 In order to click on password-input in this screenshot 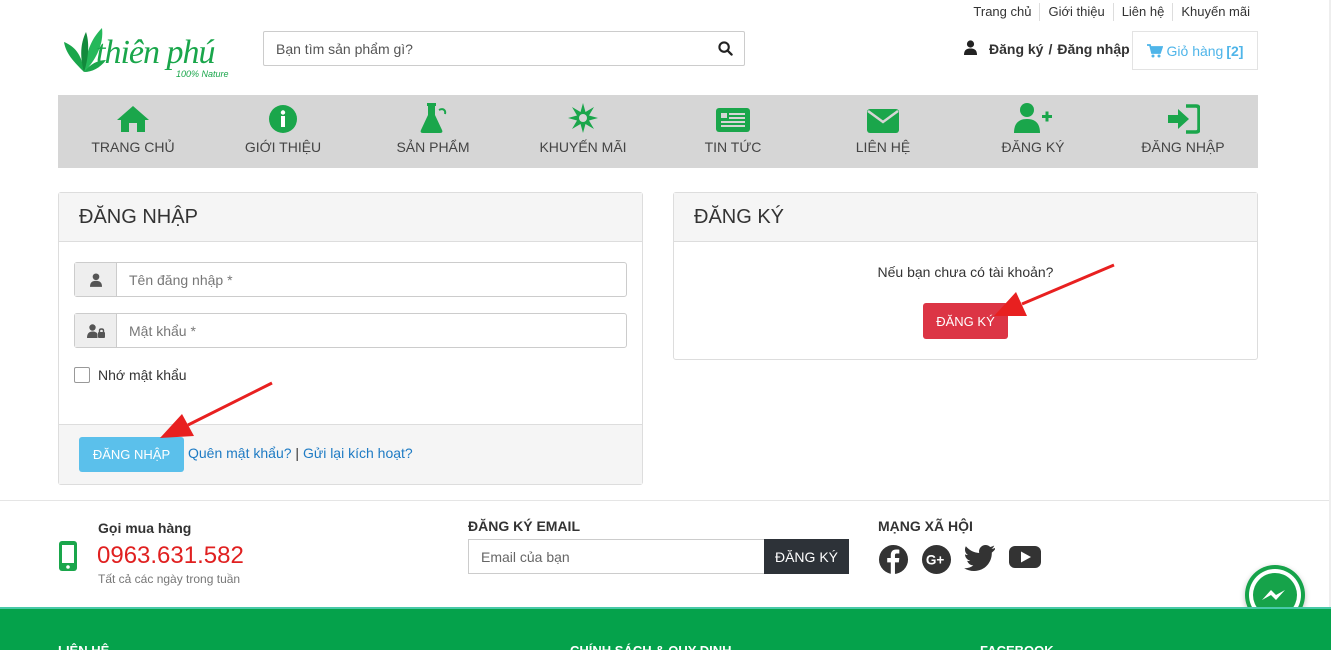, I will do `click(371, 330)`.